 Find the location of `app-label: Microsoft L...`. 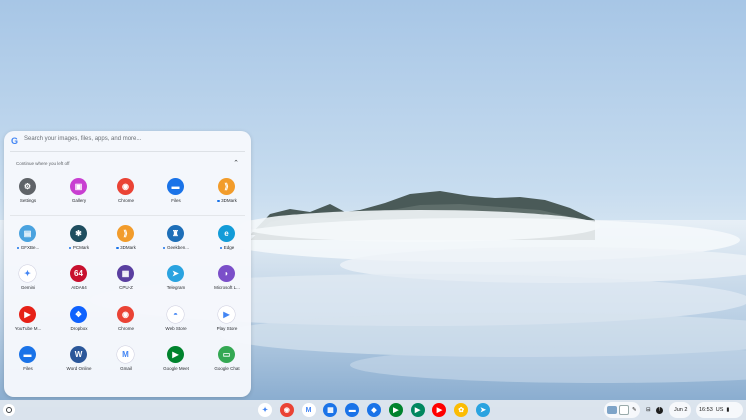

app-label: Microsoft L... is located at coordinates (227, 287).